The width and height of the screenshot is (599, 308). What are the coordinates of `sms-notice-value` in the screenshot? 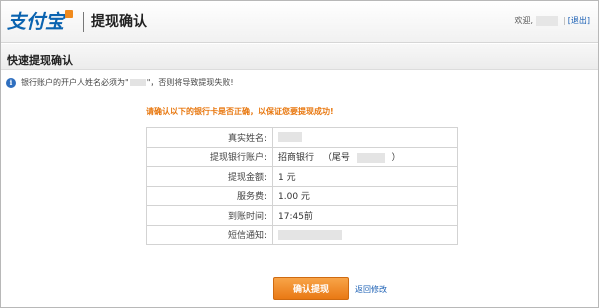 It's located at (365, 234).